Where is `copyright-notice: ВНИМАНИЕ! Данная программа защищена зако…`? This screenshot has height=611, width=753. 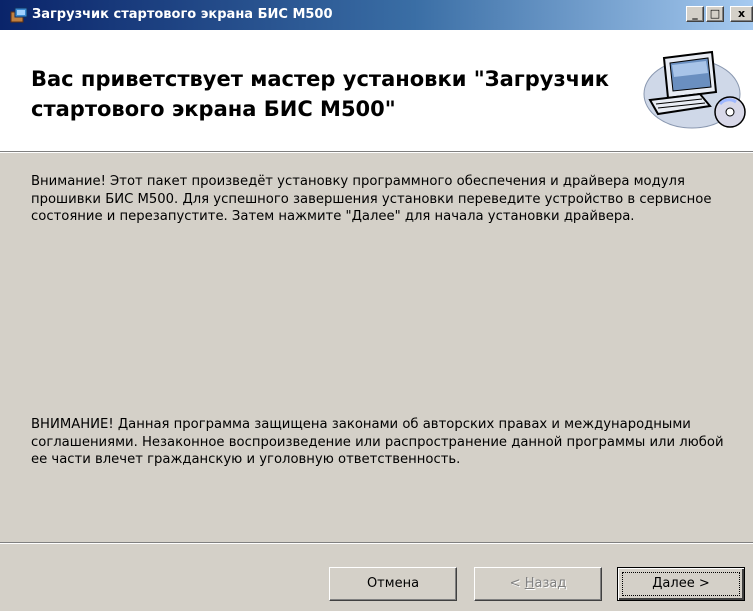
copyright-notice: ВНИМАНИЕ! Данная программа защищена зако… is located at coordinates (377, 442).